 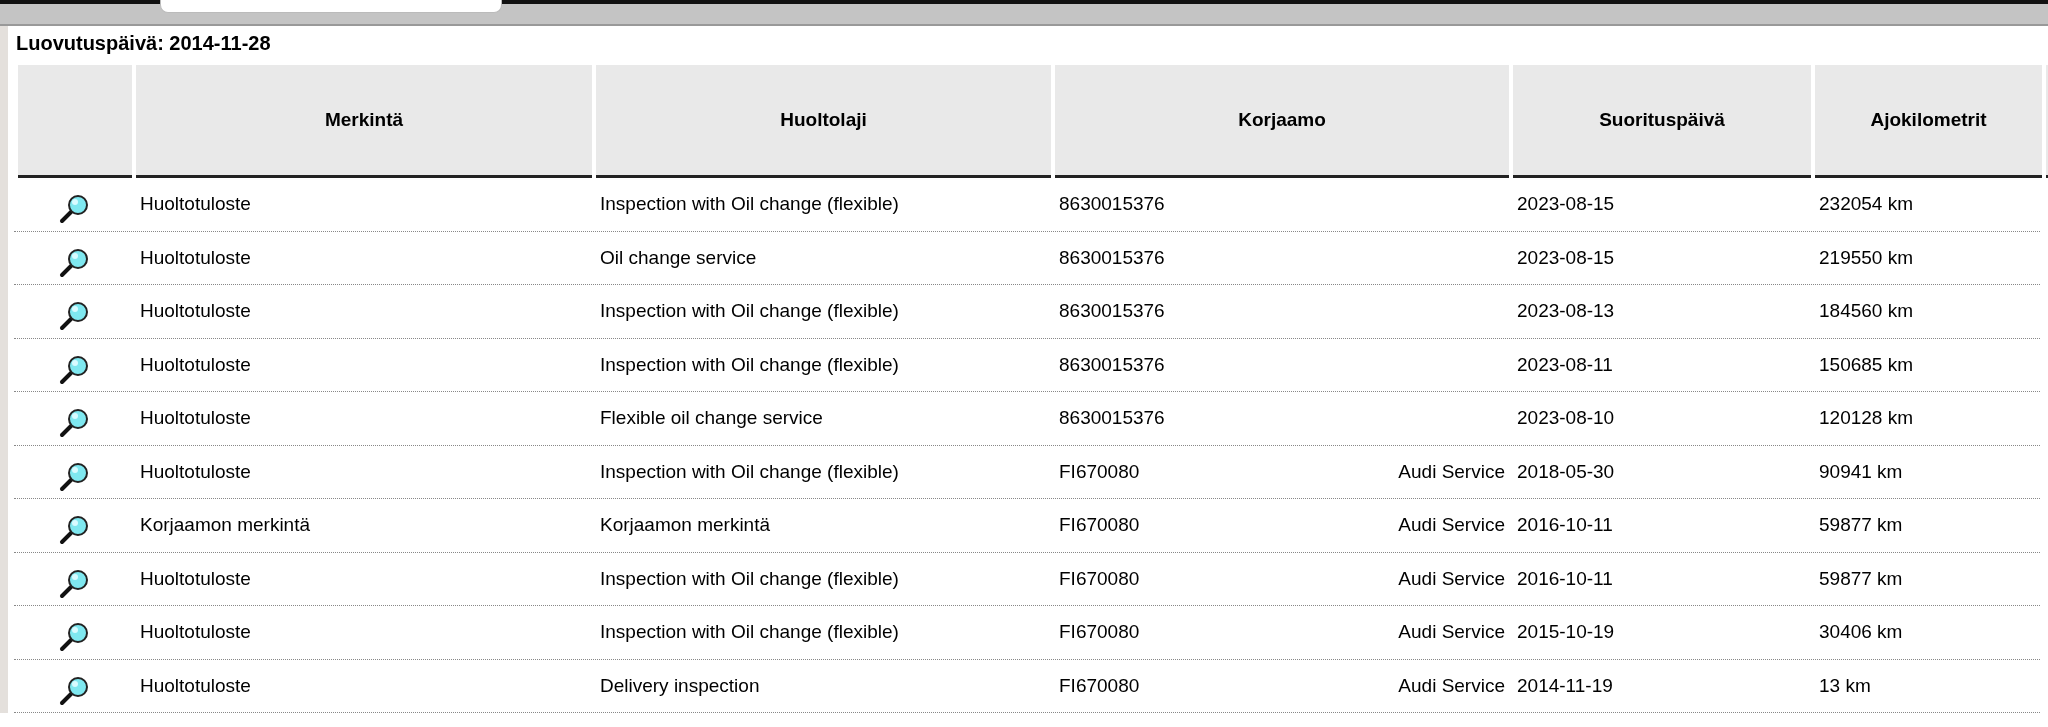 What do you see at coordinates (1565, 685) in the screenshot?
I see `table-cell-text: 2014-11-19` at bounding box center [1565, 685].